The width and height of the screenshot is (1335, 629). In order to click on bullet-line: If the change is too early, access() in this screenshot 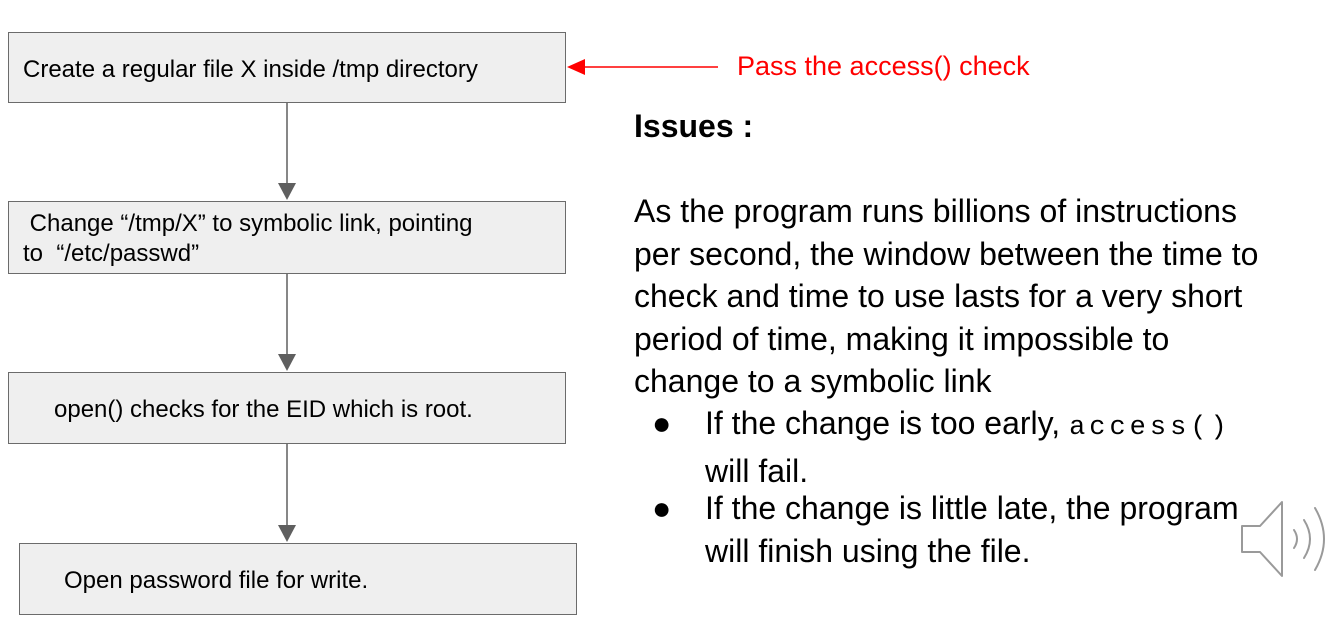, I will do `click(968, 426)`.